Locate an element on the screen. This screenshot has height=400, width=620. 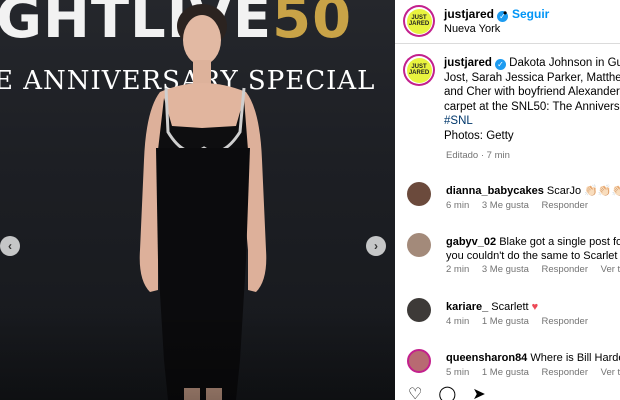
comment-actions: 4 min 1 Me gusta Responder is located at coordinates (522, 321).